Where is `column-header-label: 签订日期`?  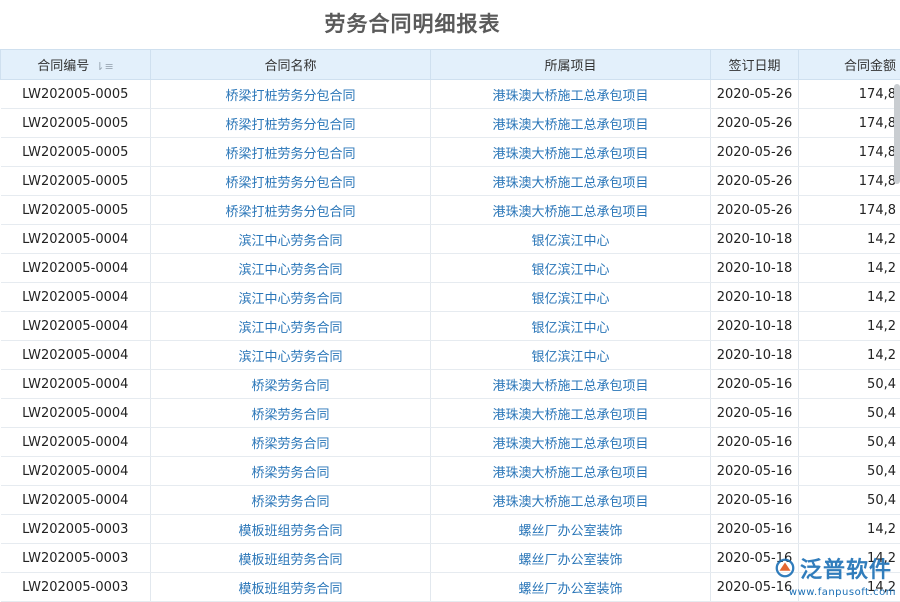
column-header-label: 签订日期 is located at coordinates (754, 66).